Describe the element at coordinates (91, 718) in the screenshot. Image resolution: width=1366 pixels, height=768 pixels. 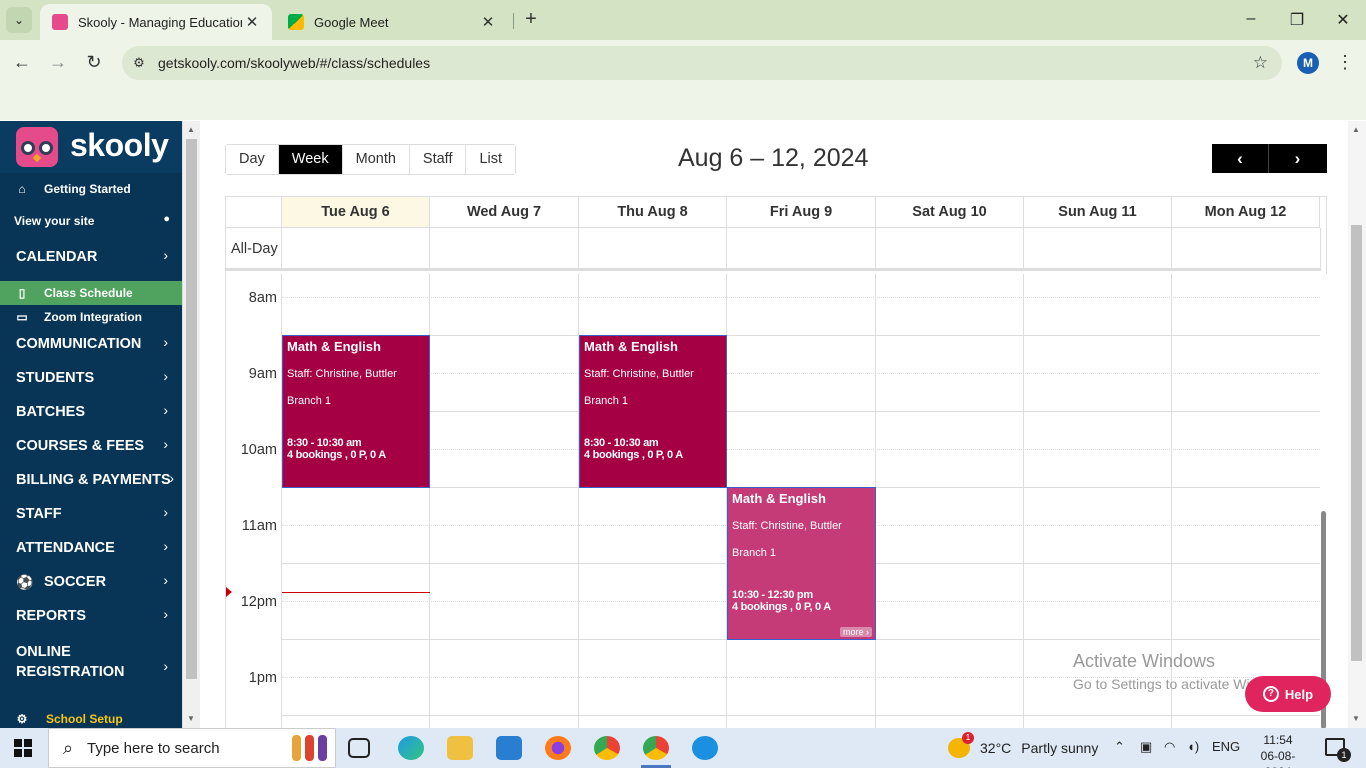
I see `sidebar-item-school-setup: ⚙ School Setup` at that location.